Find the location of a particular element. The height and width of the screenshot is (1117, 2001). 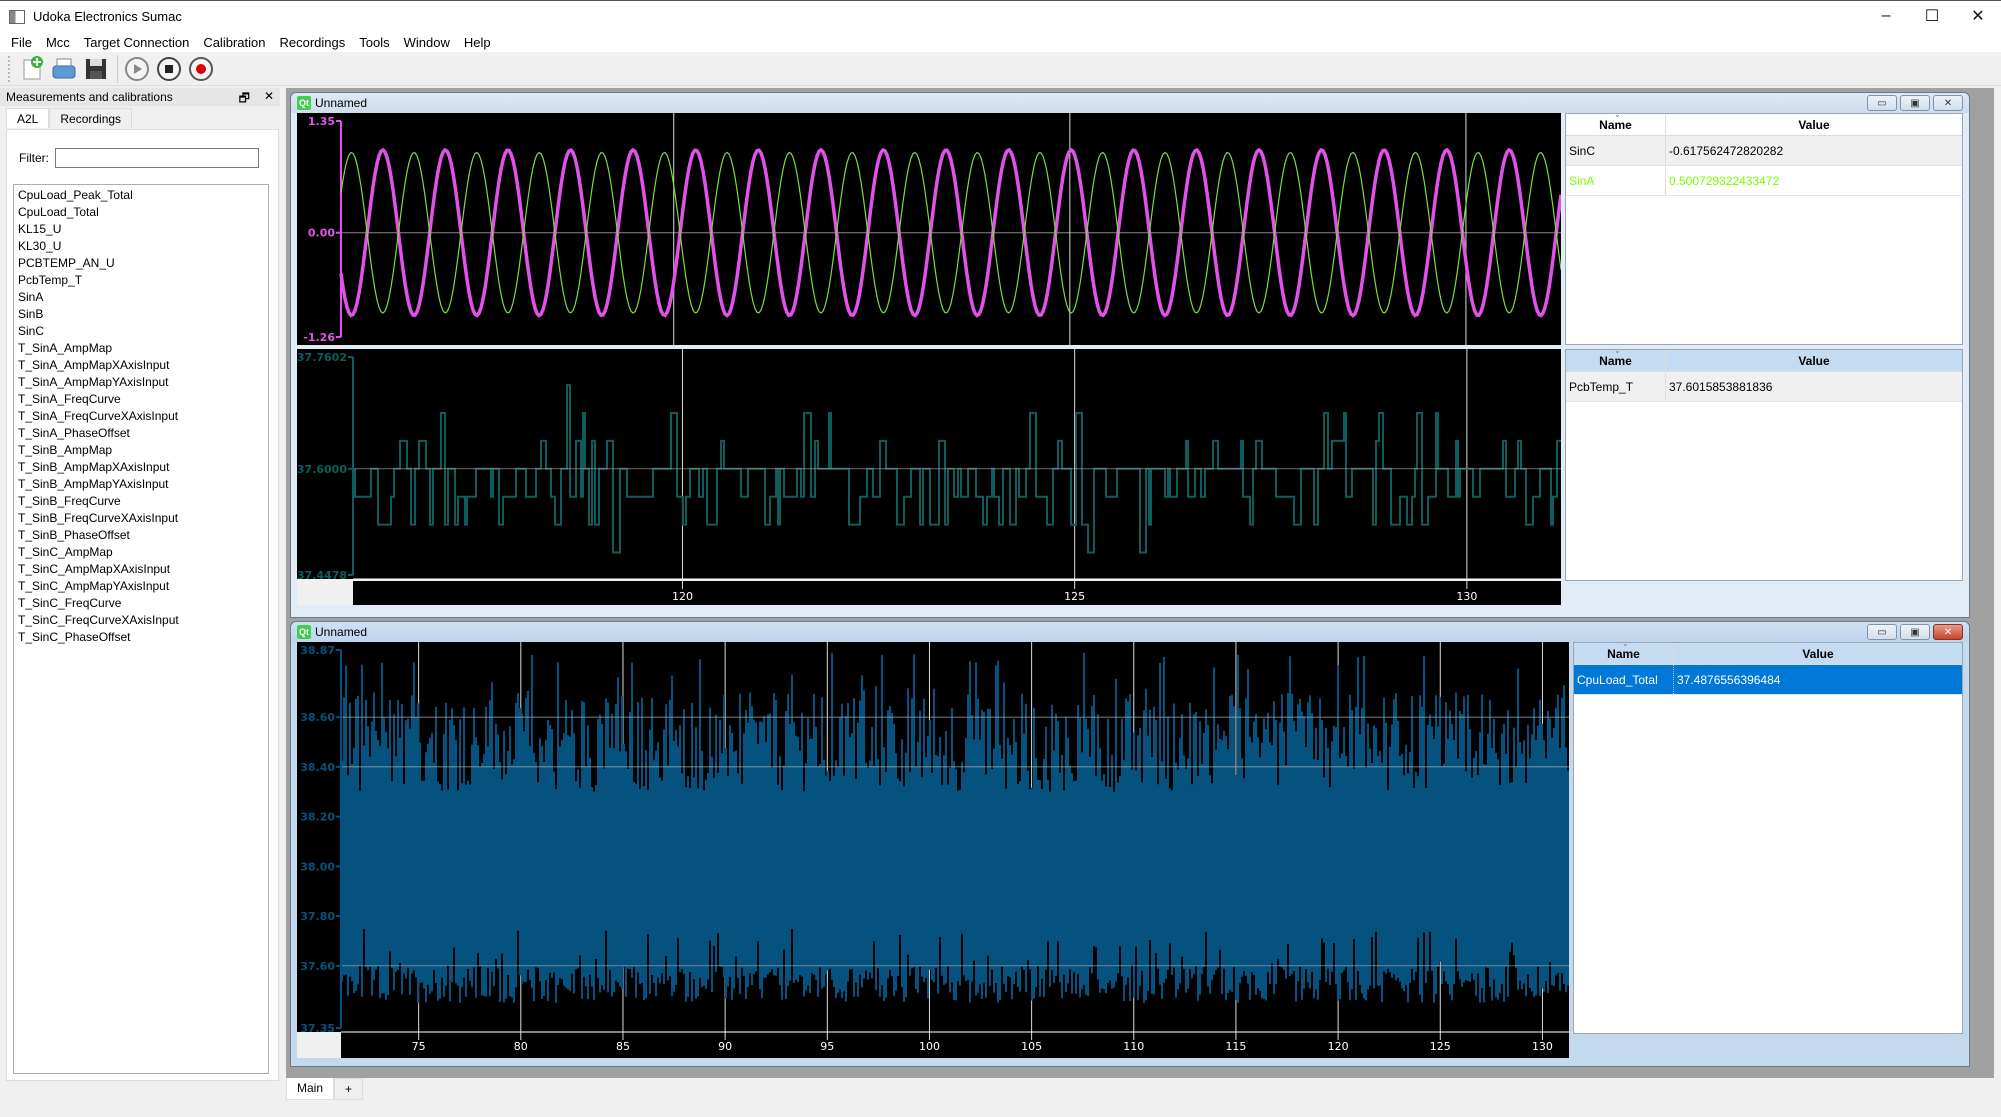

print-button is located at coordinates (64, 69).